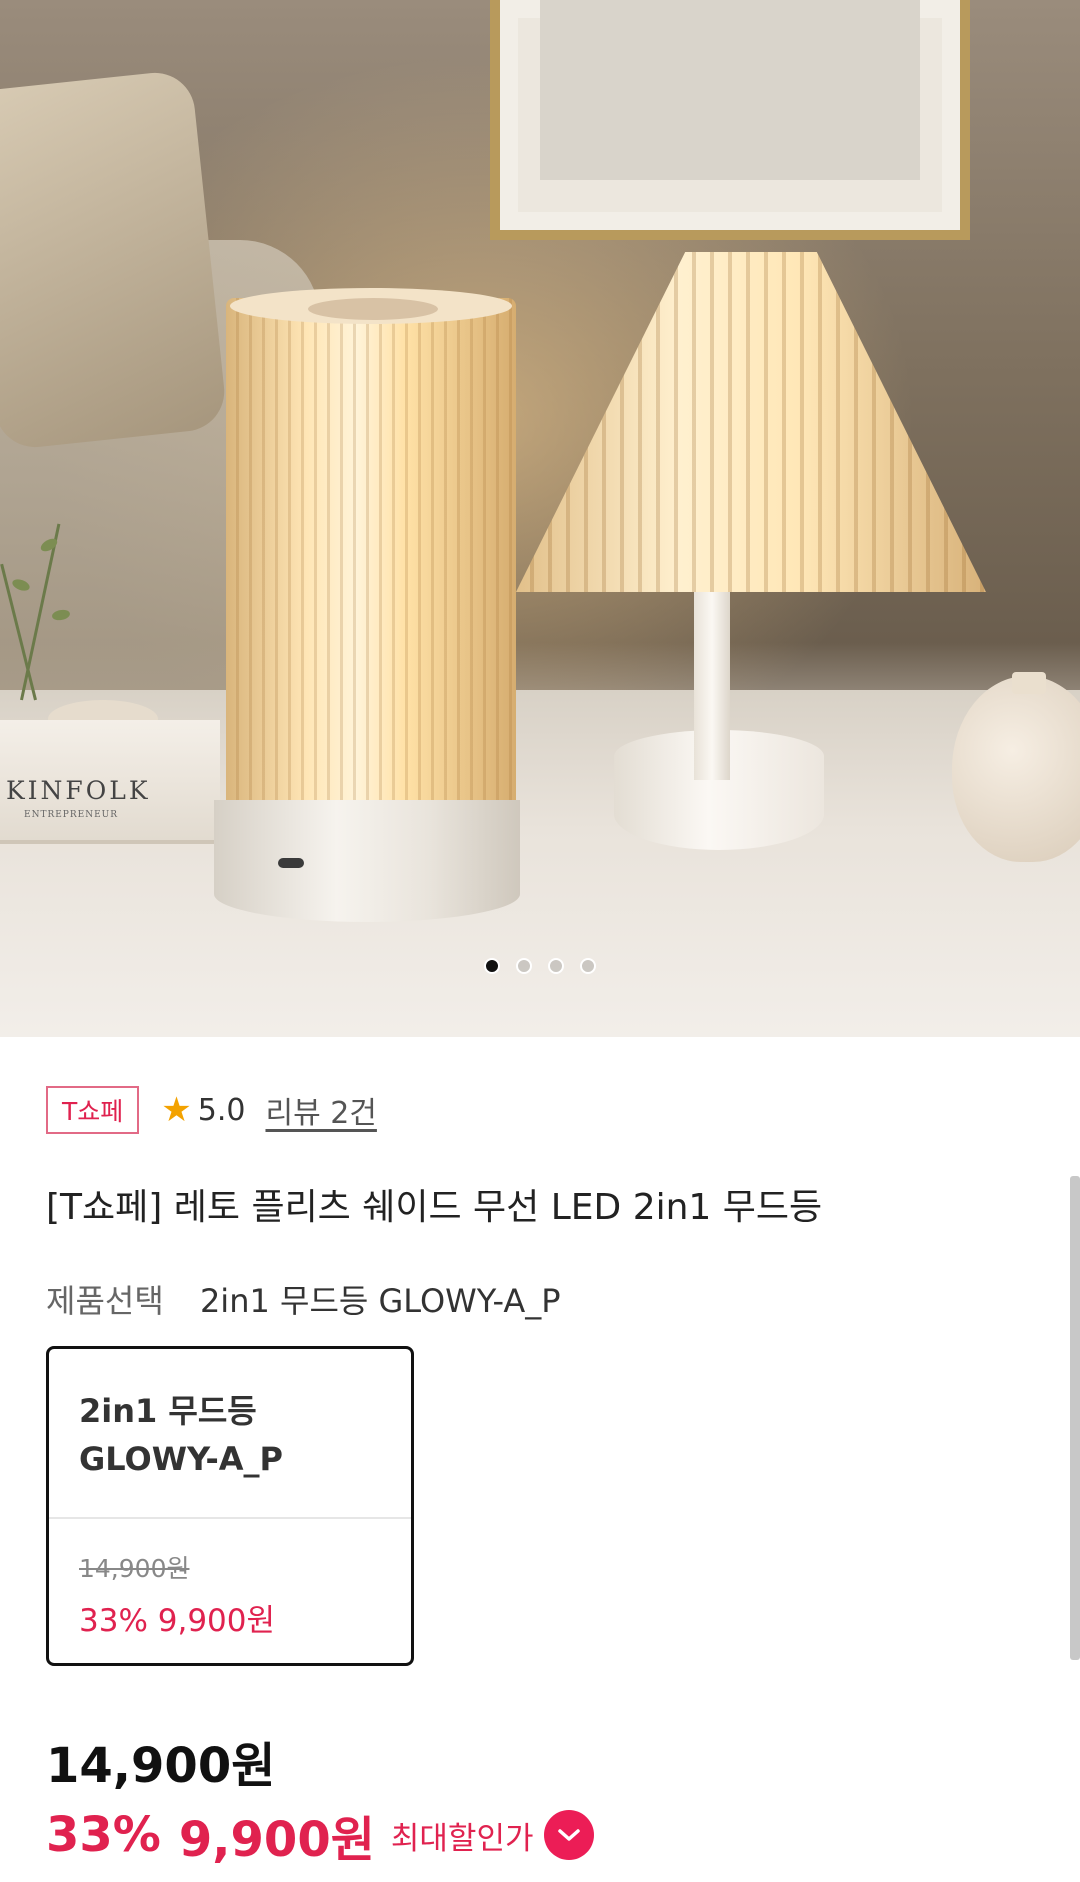 The height and width of the screenshot is (1882, 1080). Describe the element at coordinates (462, 1835) in the screenshot. I see `max-discount-label: 최대할인가` at that location.